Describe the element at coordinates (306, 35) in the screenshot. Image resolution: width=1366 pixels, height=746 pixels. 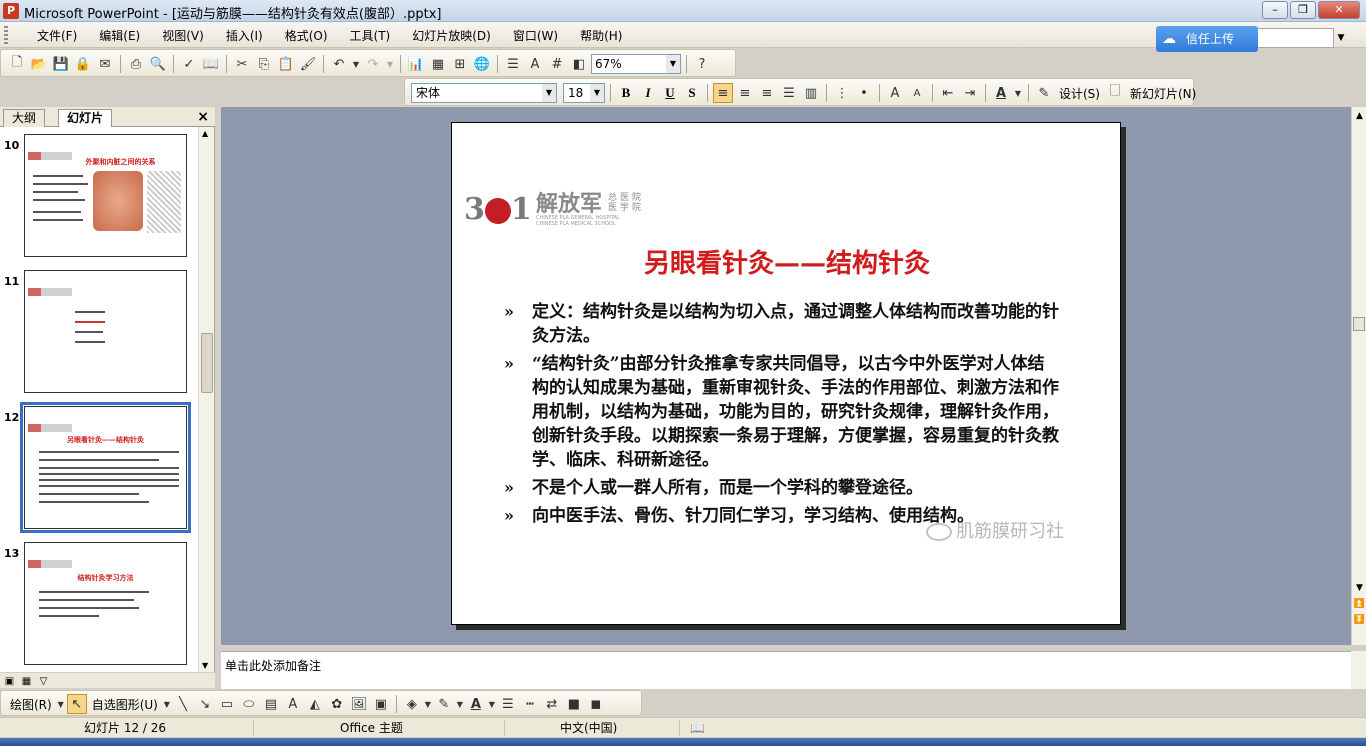
I see `menu-format: 格式(O)` at that location.